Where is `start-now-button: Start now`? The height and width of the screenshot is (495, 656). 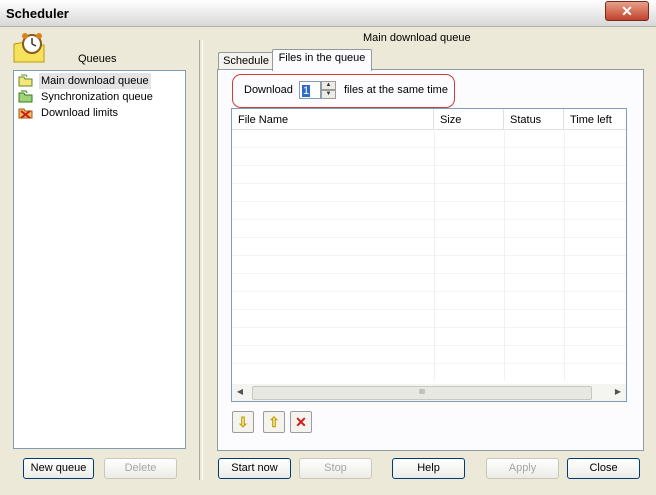
start-now-button: Start now is located at coordinates (254, 468).